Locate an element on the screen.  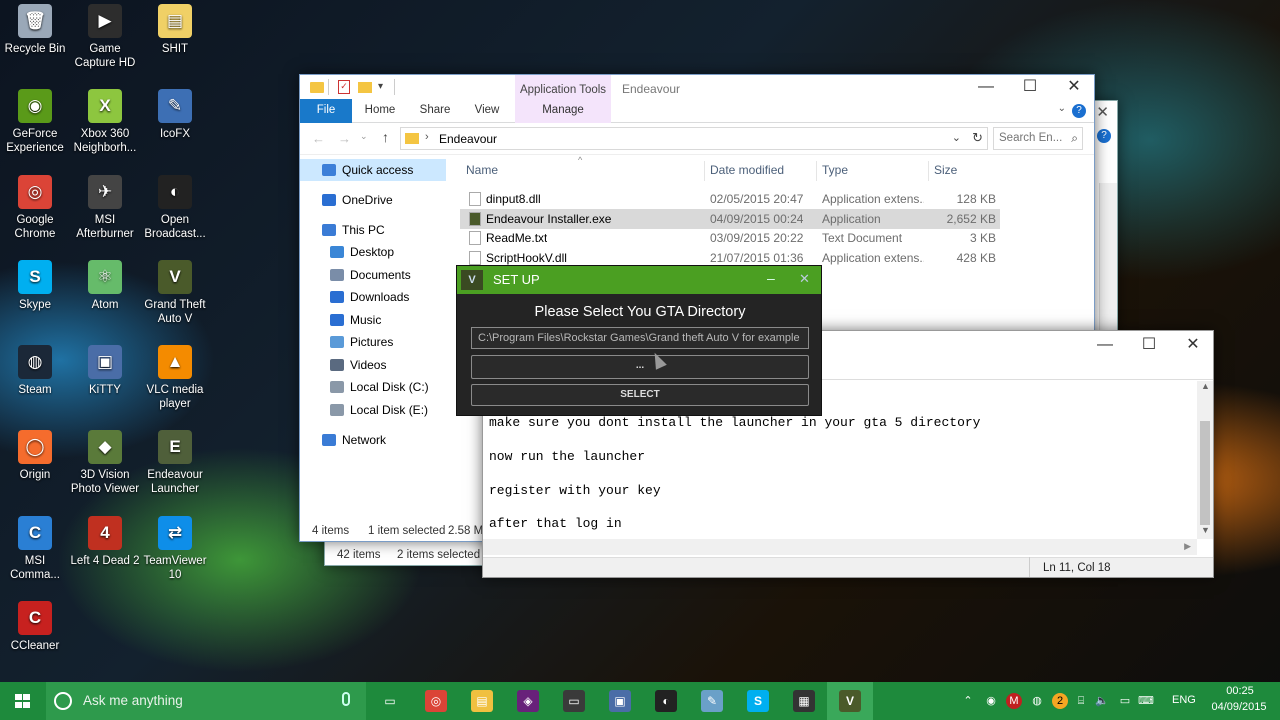
desktop-icon: ◎ Google Chrome is located at coordinates (35, 208).